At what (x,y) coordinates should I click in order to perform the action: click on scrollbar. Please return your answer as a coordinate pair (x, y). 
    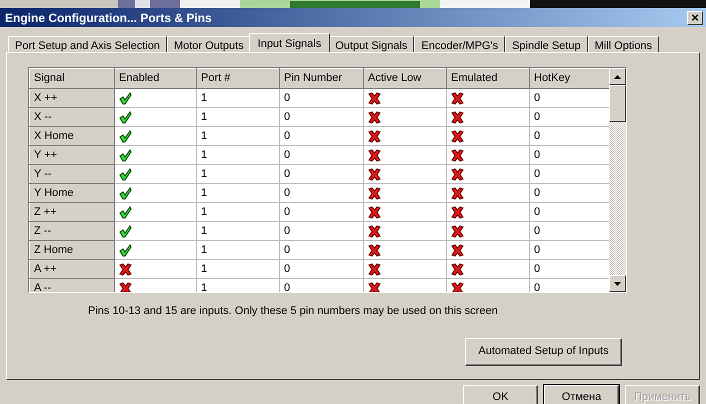
    Looking at the image, I should click on (617, 180).